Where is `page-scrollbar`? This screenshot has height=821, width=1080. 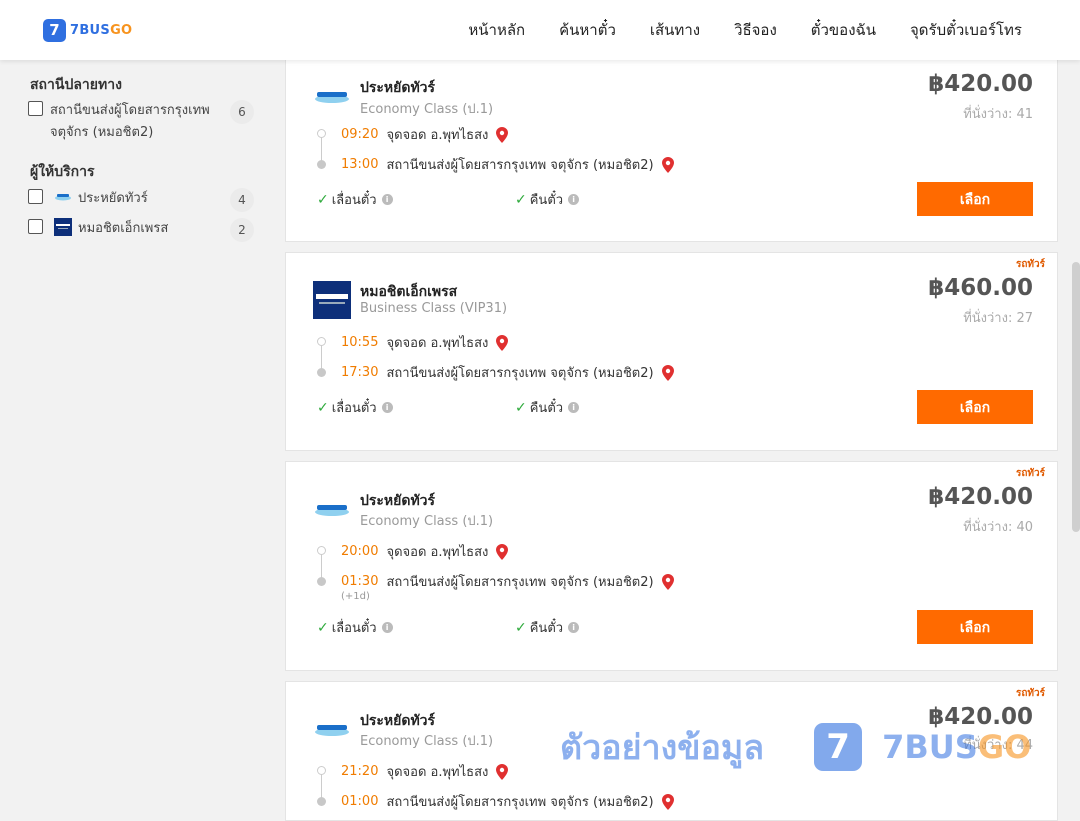
page-scrollbar is located at coordinates (1076, 397).